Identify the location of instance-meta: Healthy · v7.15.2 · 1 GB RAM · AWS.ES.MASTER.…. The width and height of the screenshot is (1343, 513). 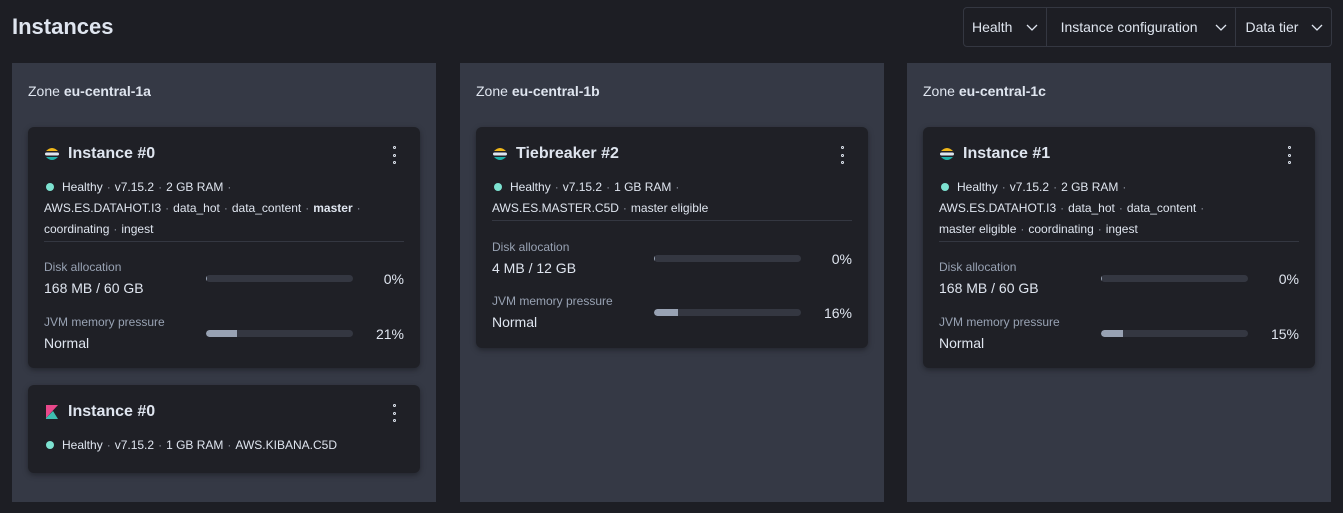
(600, 197).